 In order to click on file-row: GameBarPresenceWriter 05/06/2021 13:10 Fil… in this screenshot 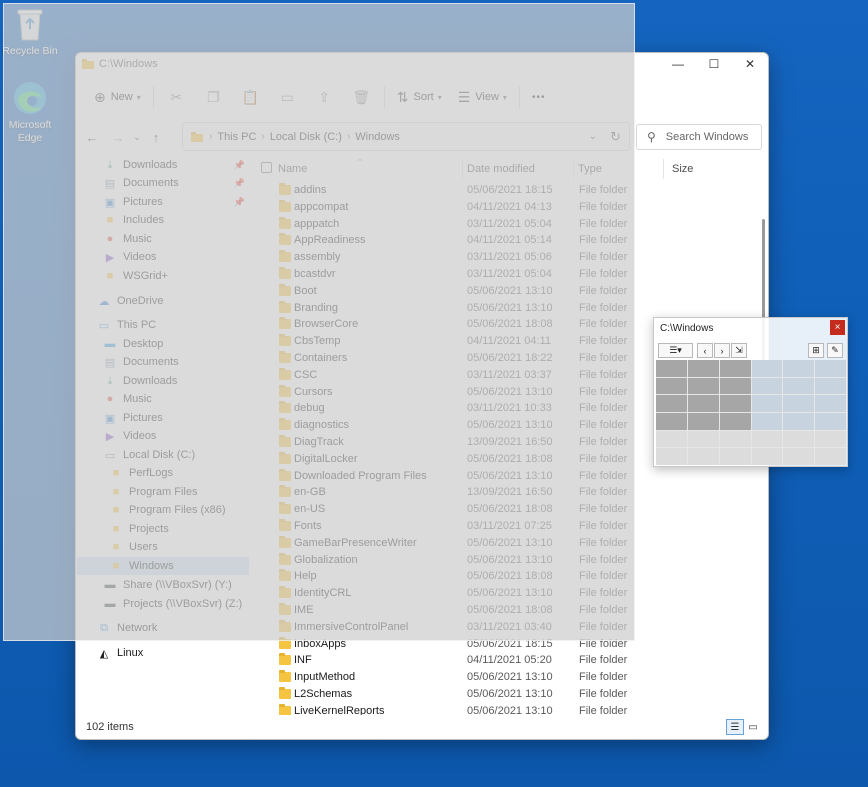, I will do `click(510, 543)`.